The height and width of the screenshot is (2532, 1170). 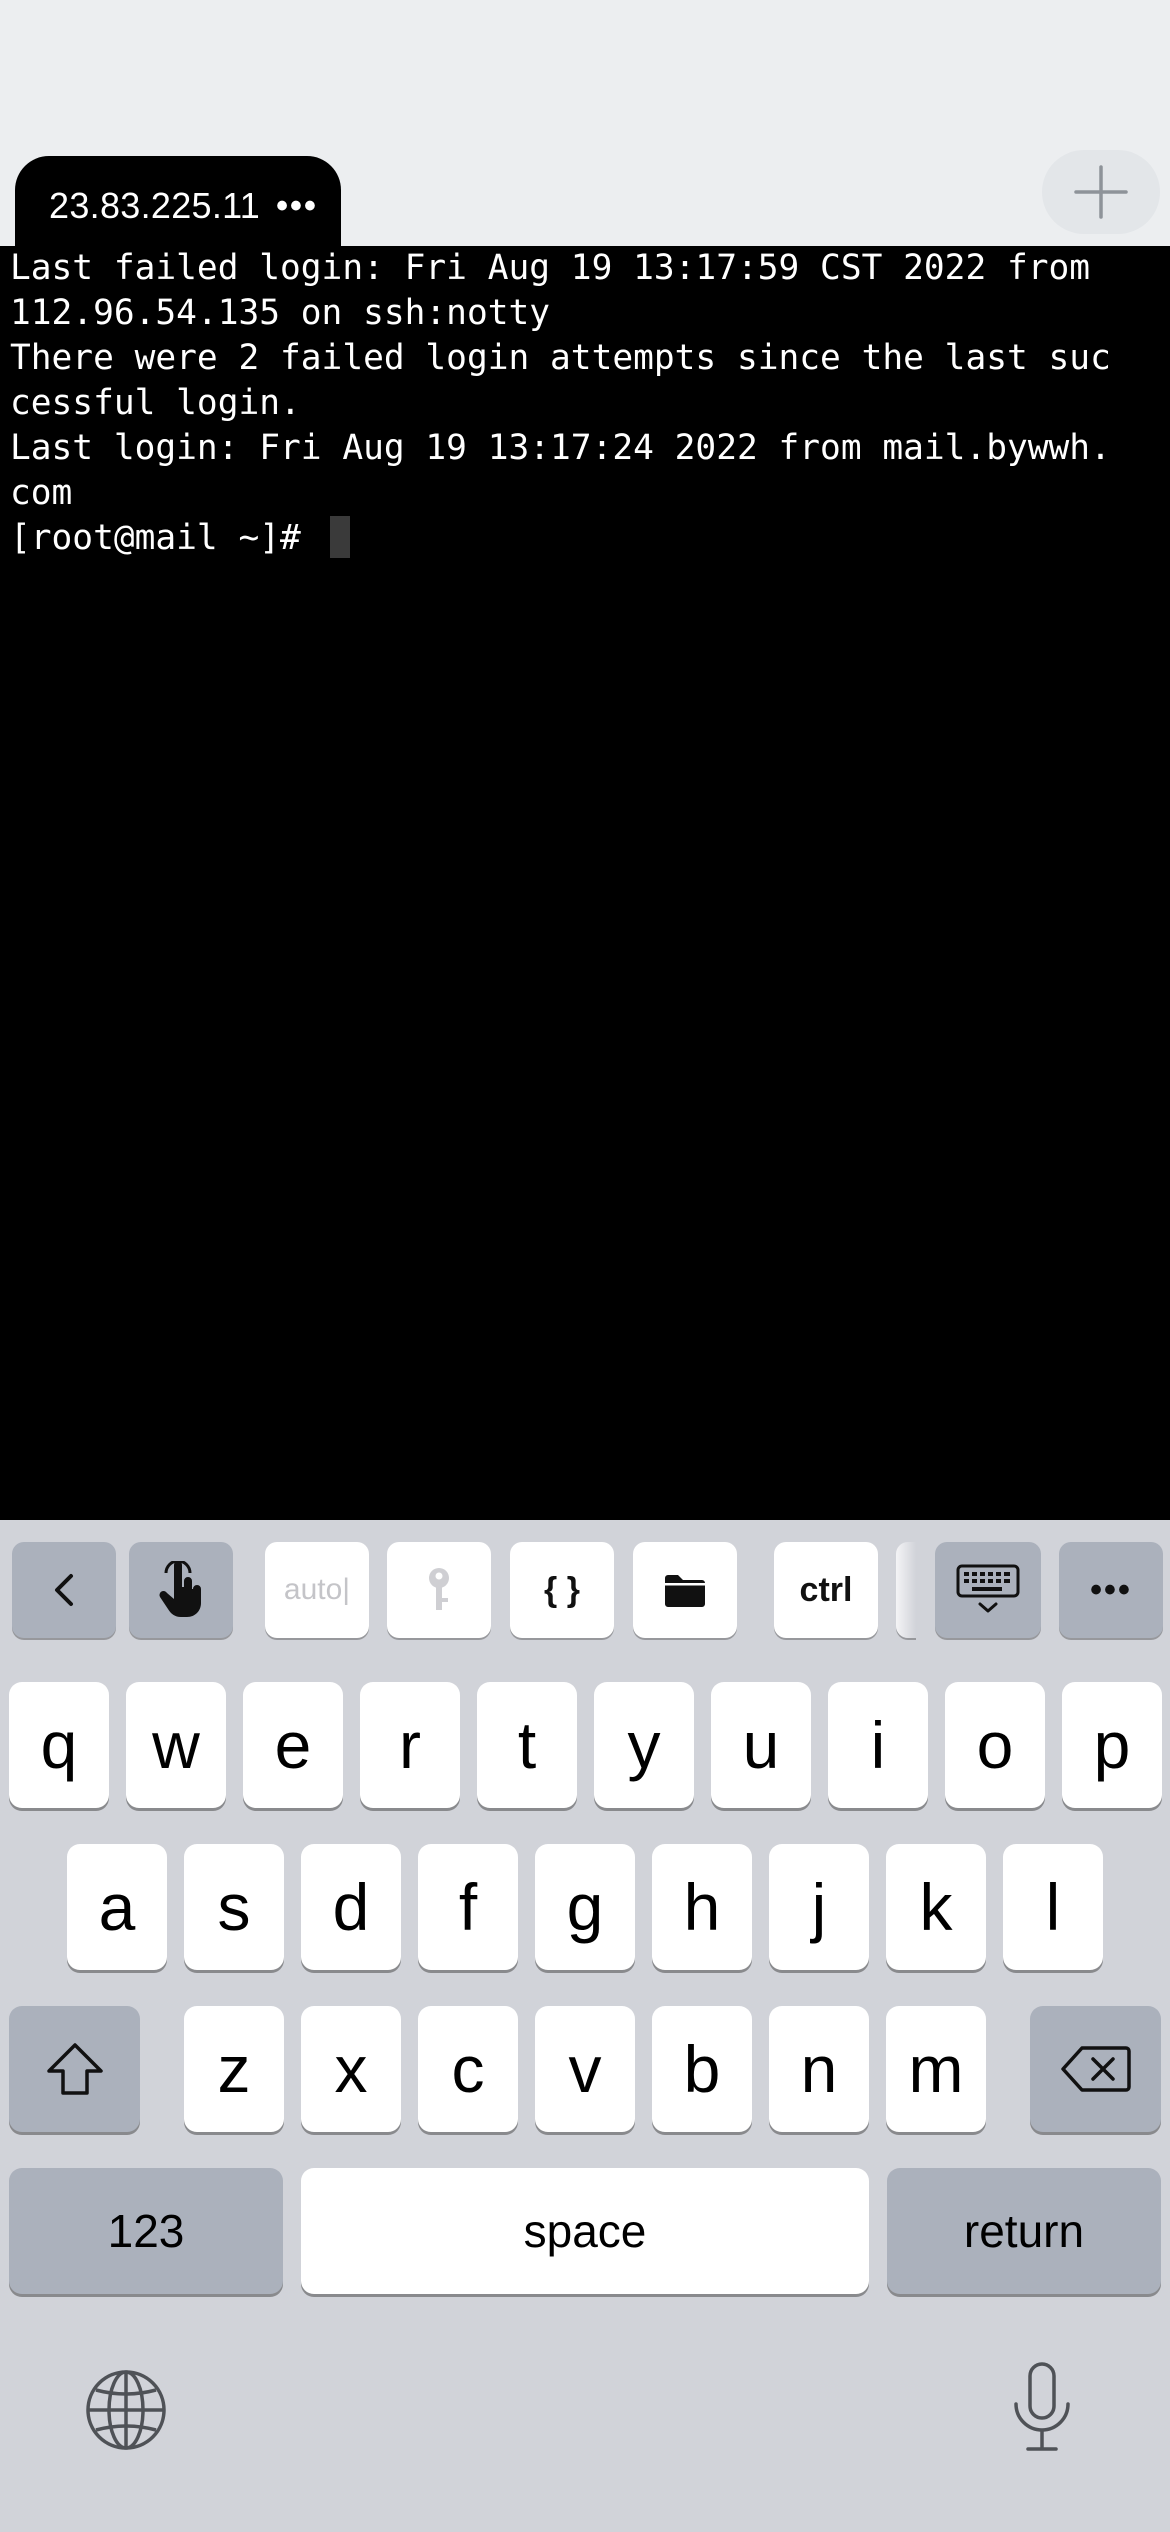 I want to click on key-j: j, so click(x=819, y=1907).